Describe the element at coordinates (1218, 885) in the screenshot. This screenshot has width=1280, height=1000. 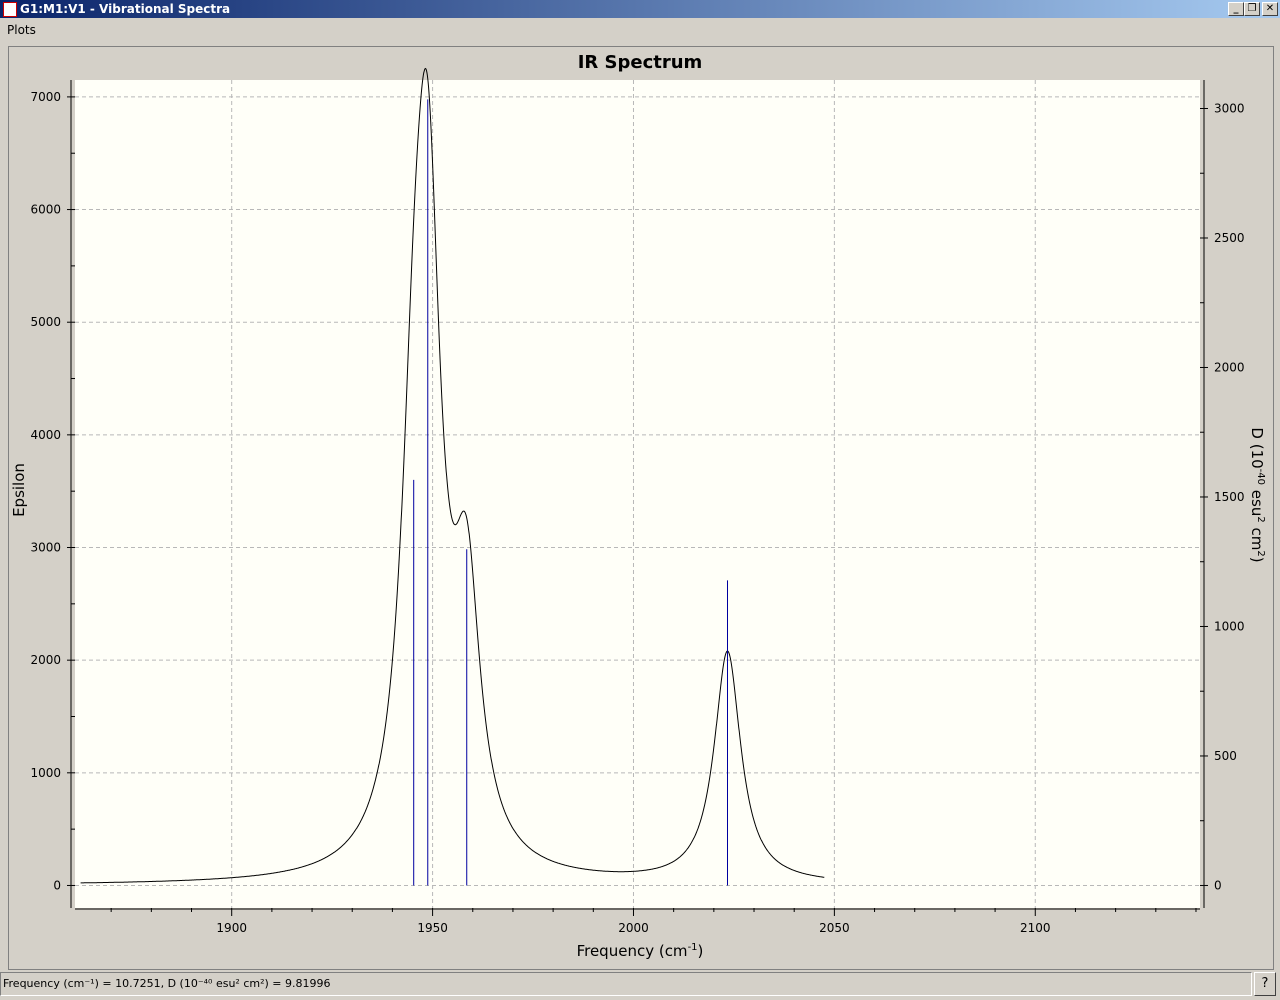
I see `y2-tick-label: 0` at that location.